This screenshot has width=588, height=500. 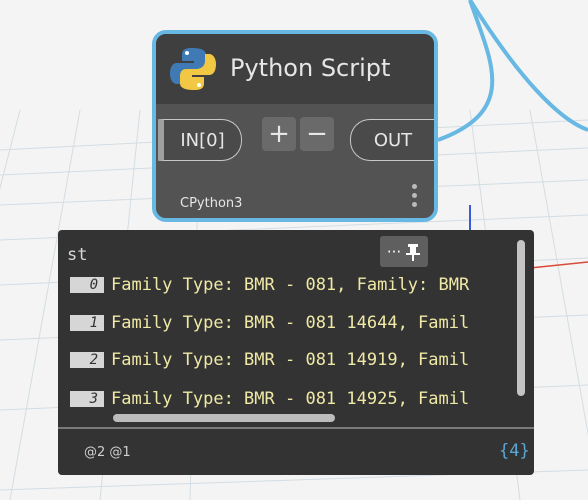 What do you see at coordinates (279, 134) in the screenshot?
I see `add-input-button: +` at bounding box center [279, 134].